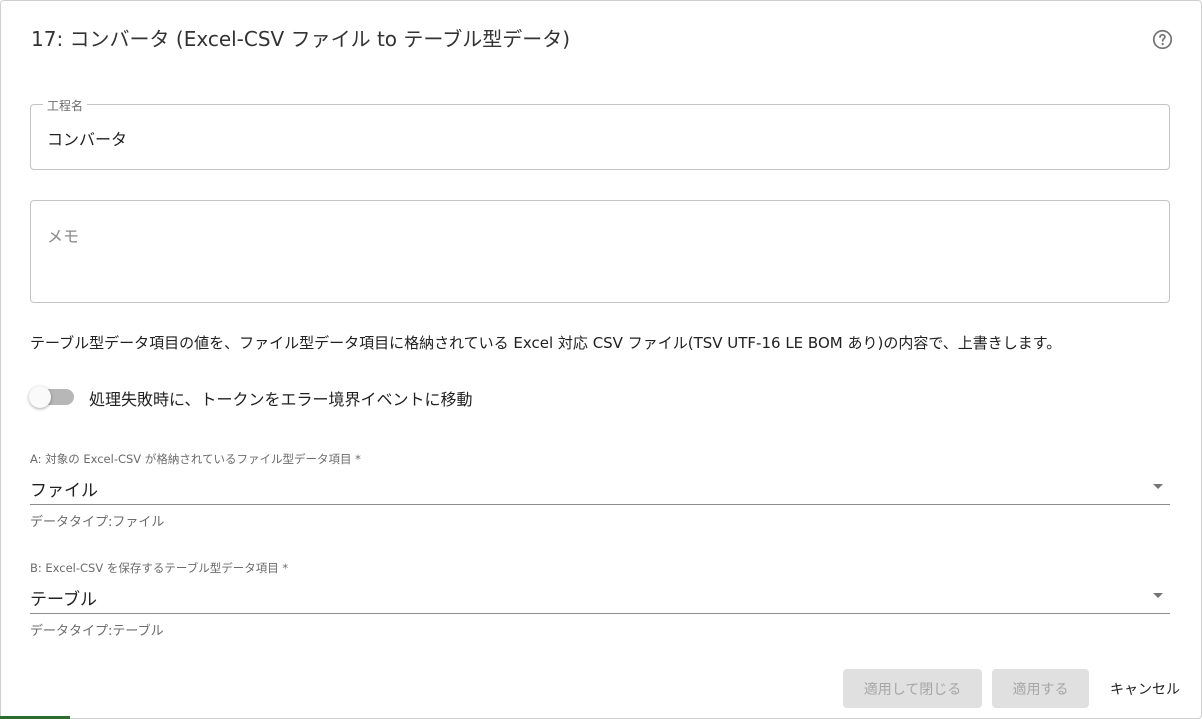 The image size is (1202, 719). Describe the element at coordinates (97, 631) in the screenshot. I see `table-field-helper-text: データタイプ:テーブル` at that location.